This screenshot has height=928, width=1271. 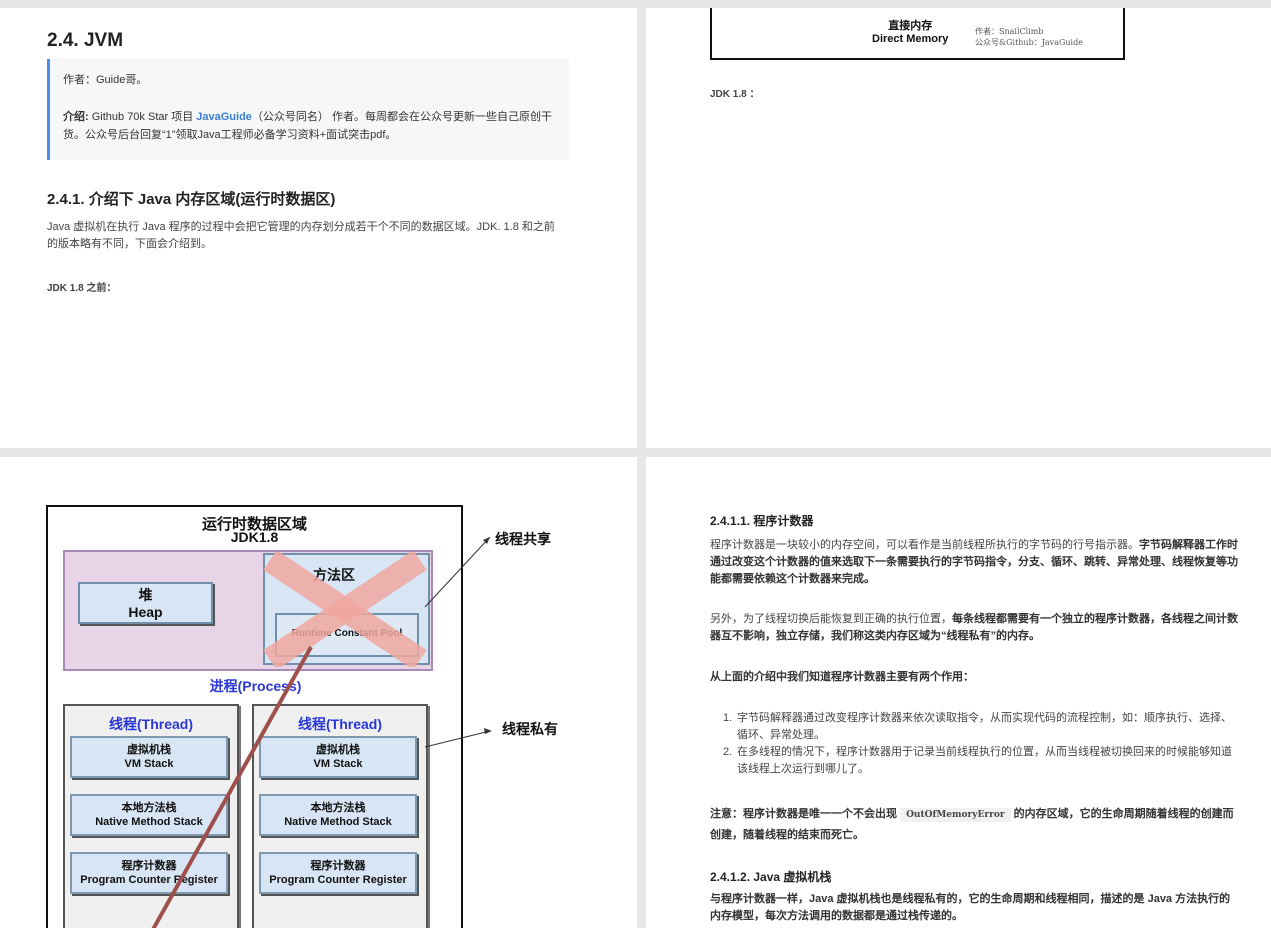 What do you see at coordinates (910, 39) in the screenshot?
I see `direct-memory-en: Direct Memory` at bounding box center [910, 39].